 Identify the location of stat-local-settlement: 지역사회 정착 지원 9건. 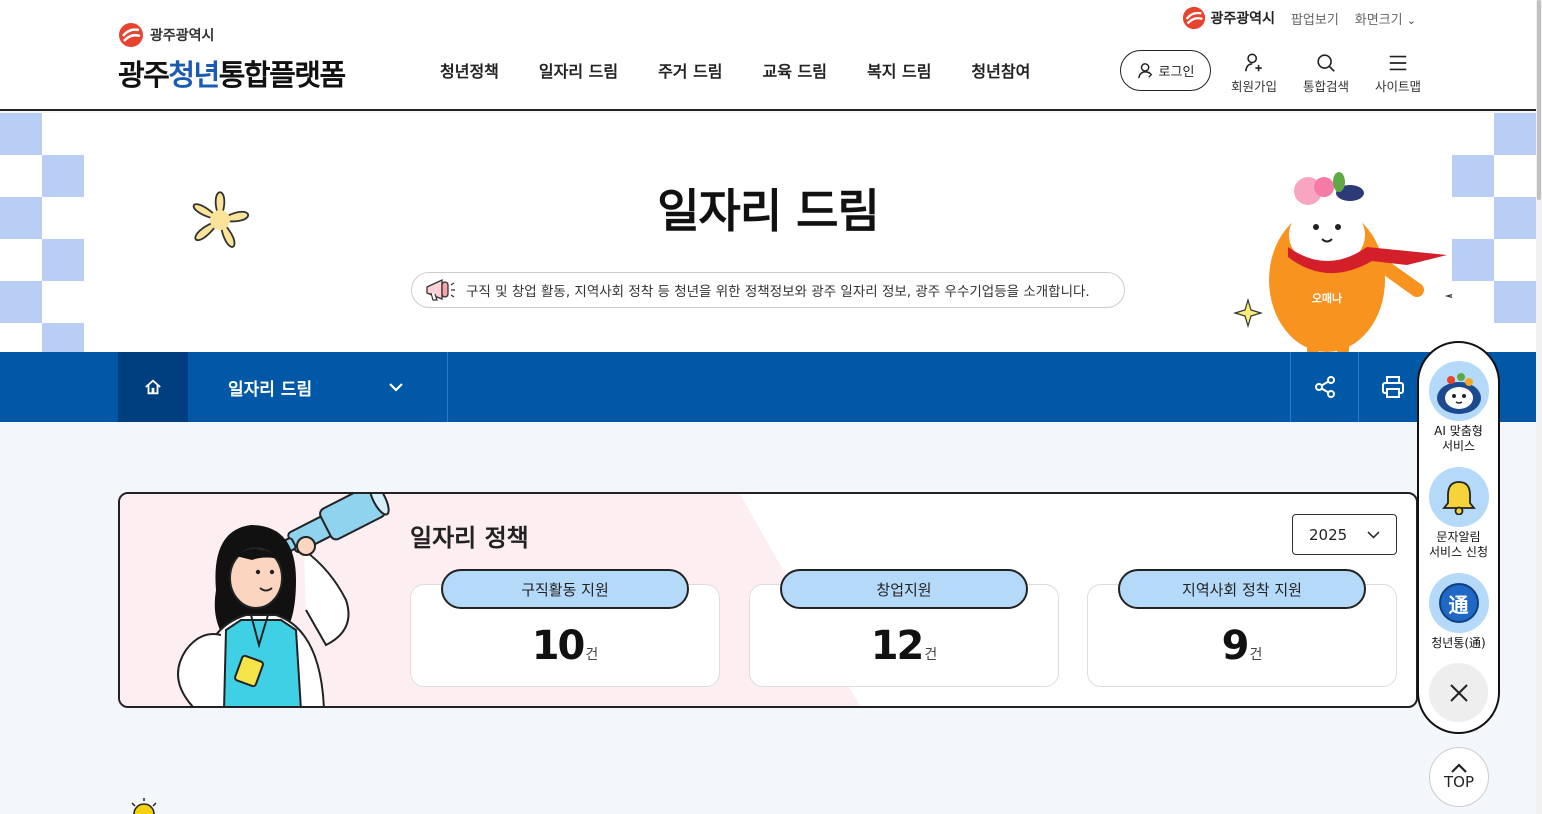
(1242, 628).